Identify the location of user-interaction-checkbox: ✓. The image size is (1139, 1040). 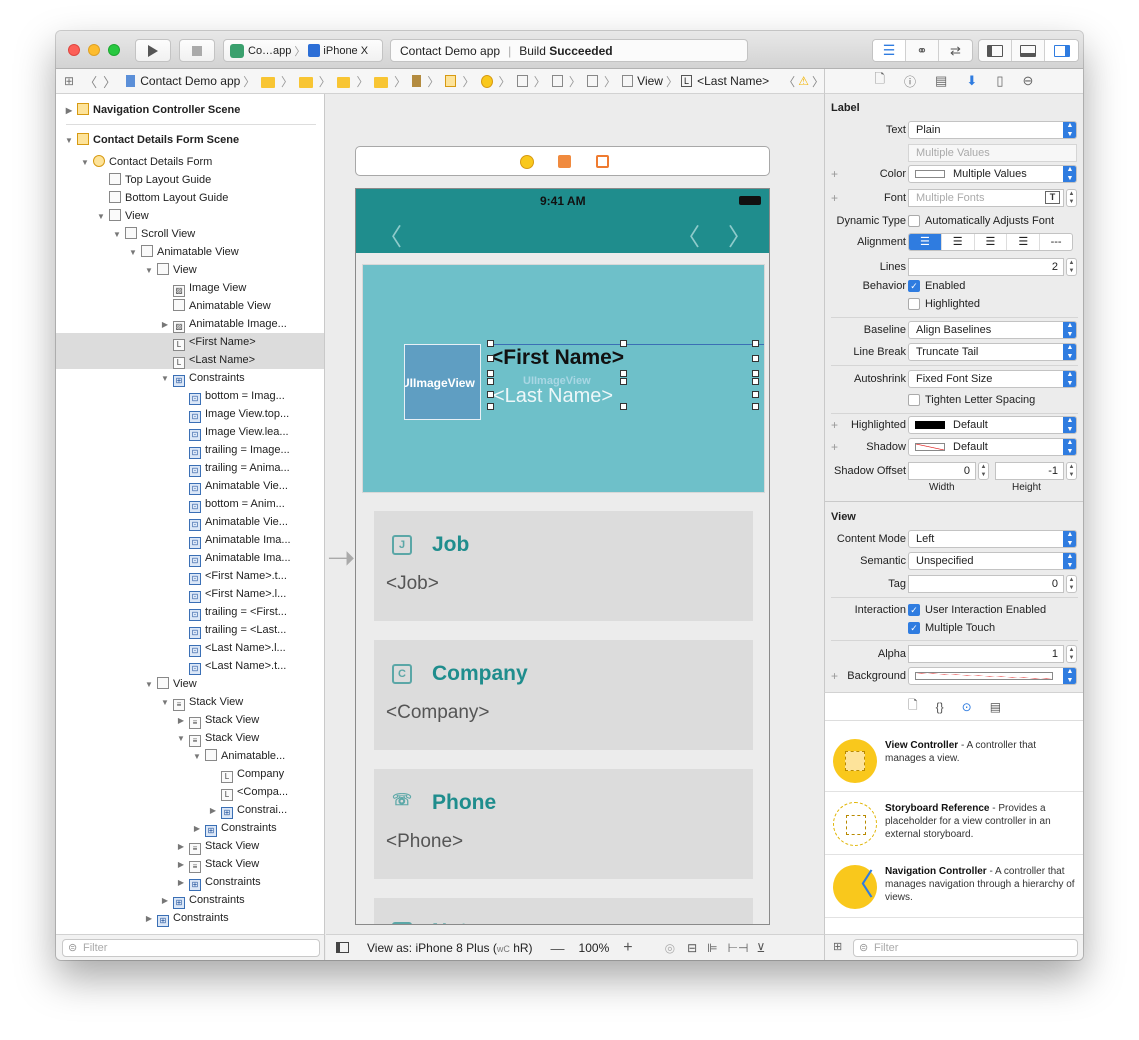
(914, 610).